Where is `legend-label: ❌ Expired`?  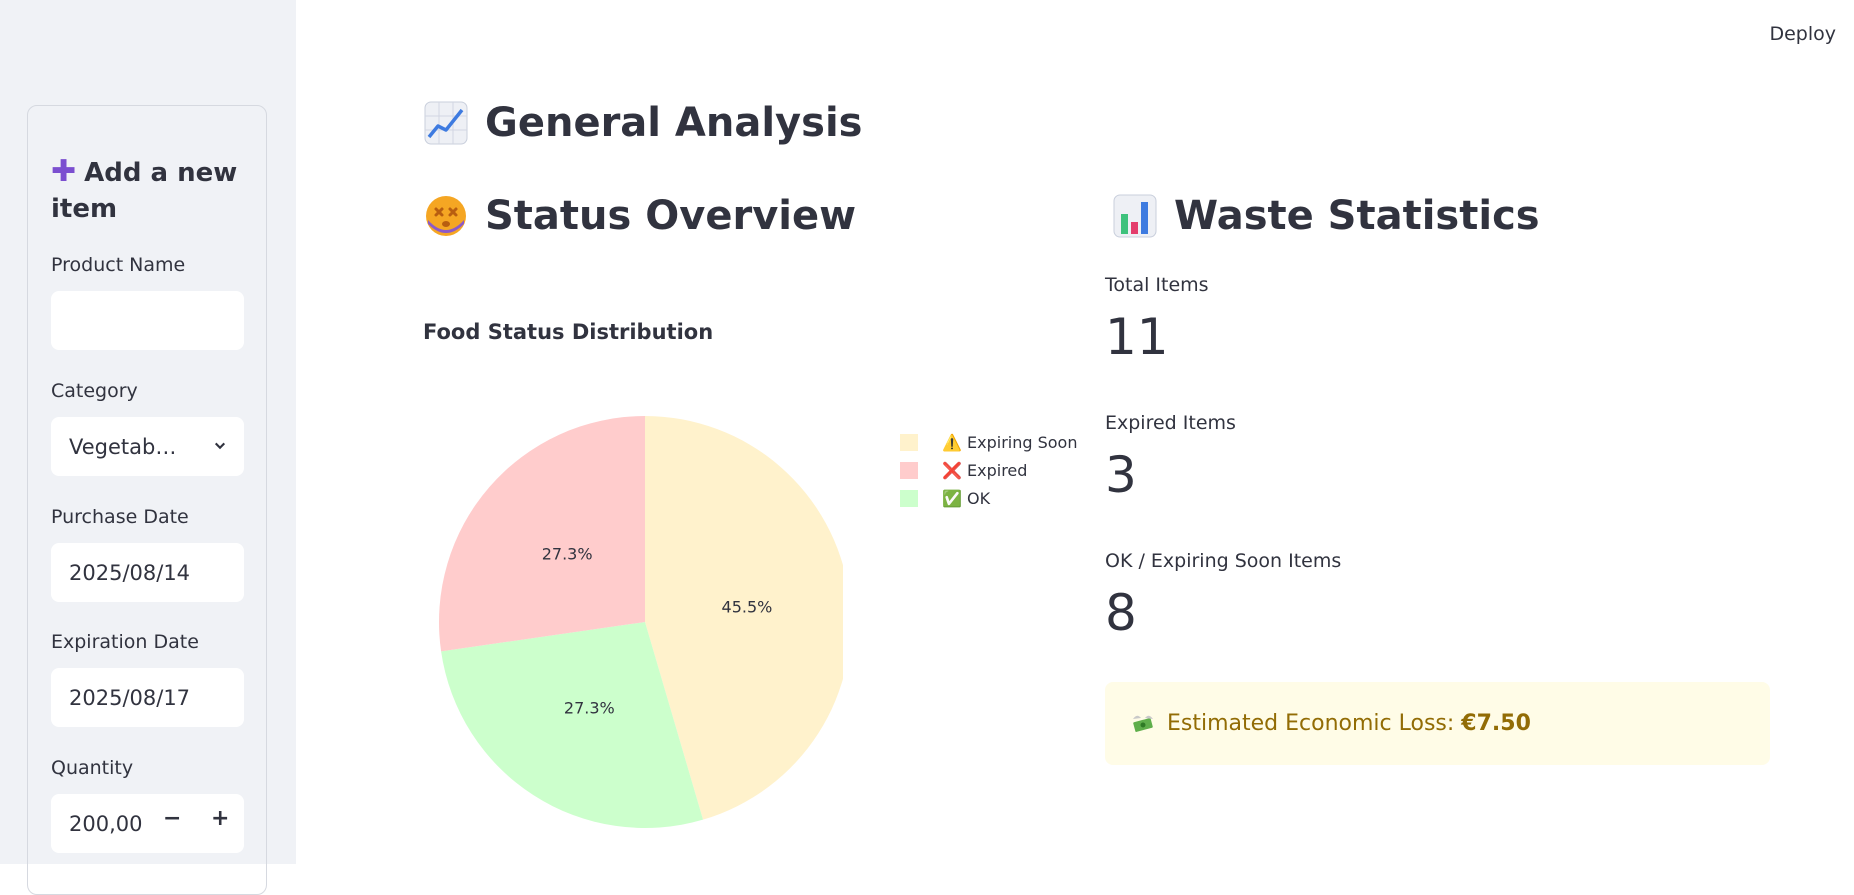
legend-label: ❌ Expired is located at coordinates (985, 470).